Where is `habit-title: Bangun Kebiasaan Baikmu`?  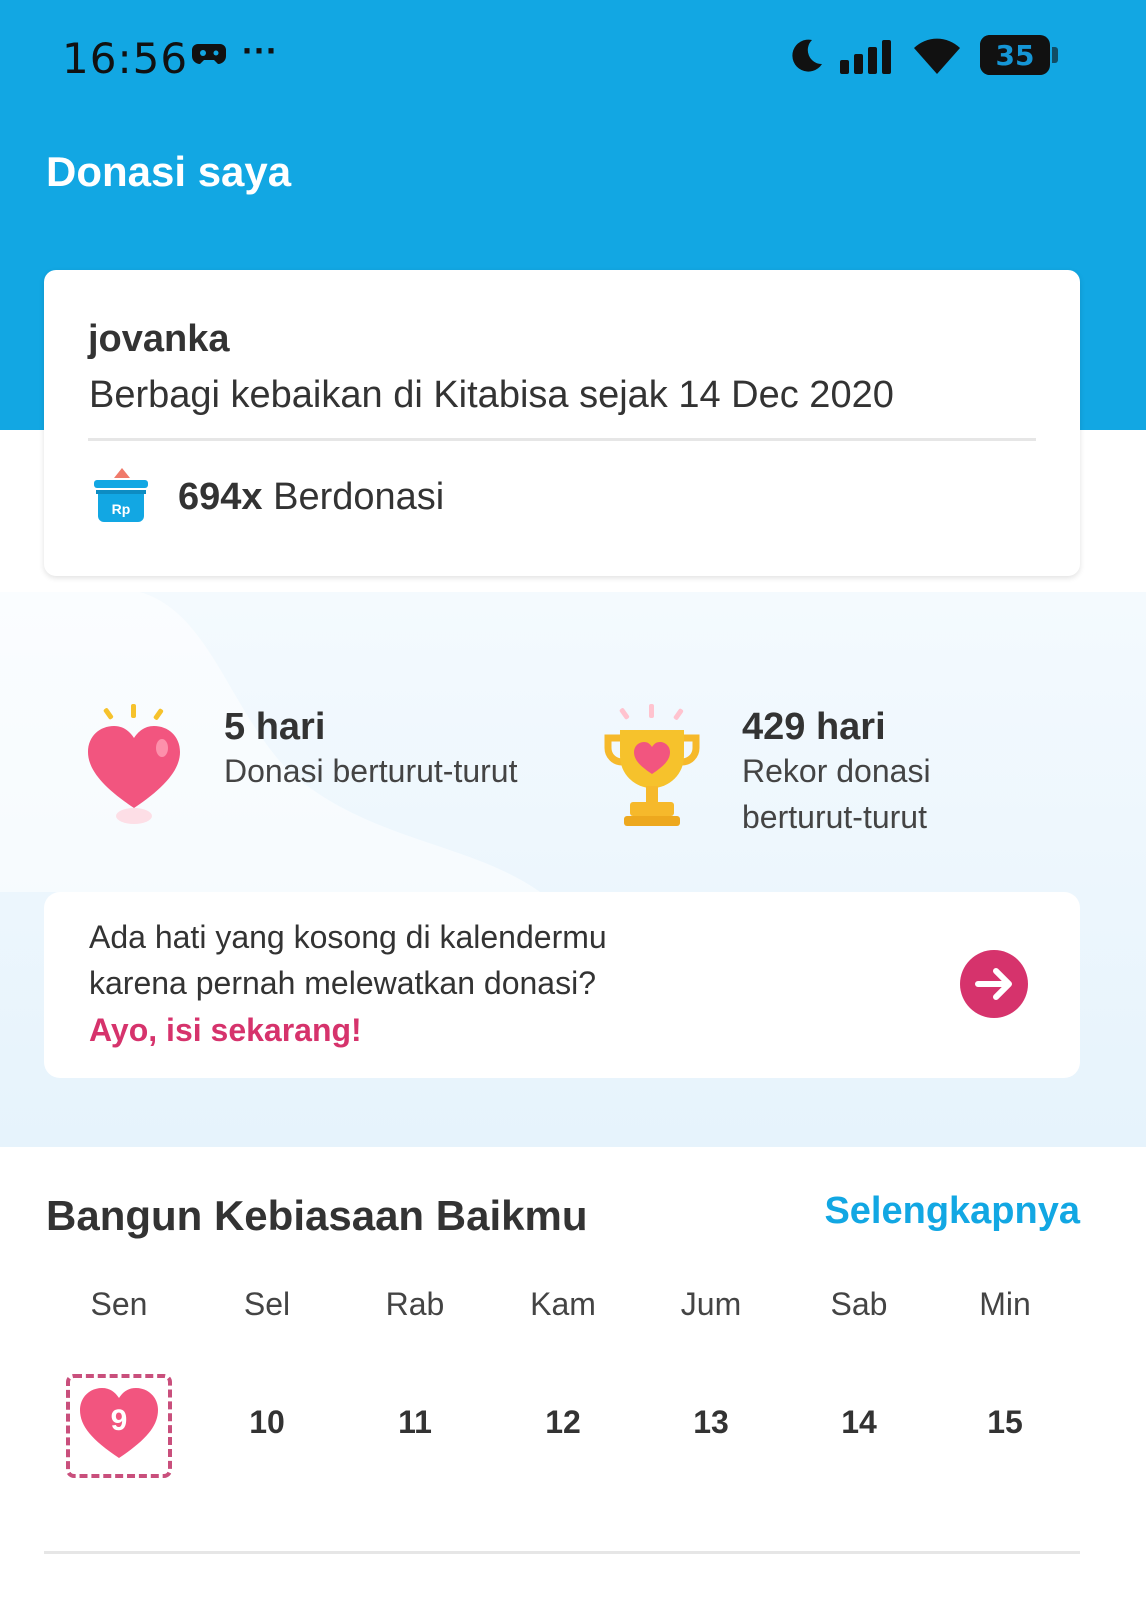 habit-title: Bangun Kebiasaan Baikmu is located at coordinates (317, 1215).